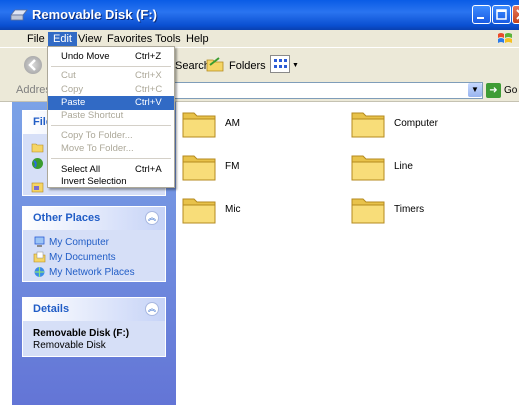 This screenshot has width=519, height=405. I want to click on folder-name: FM, so click(232, 166).